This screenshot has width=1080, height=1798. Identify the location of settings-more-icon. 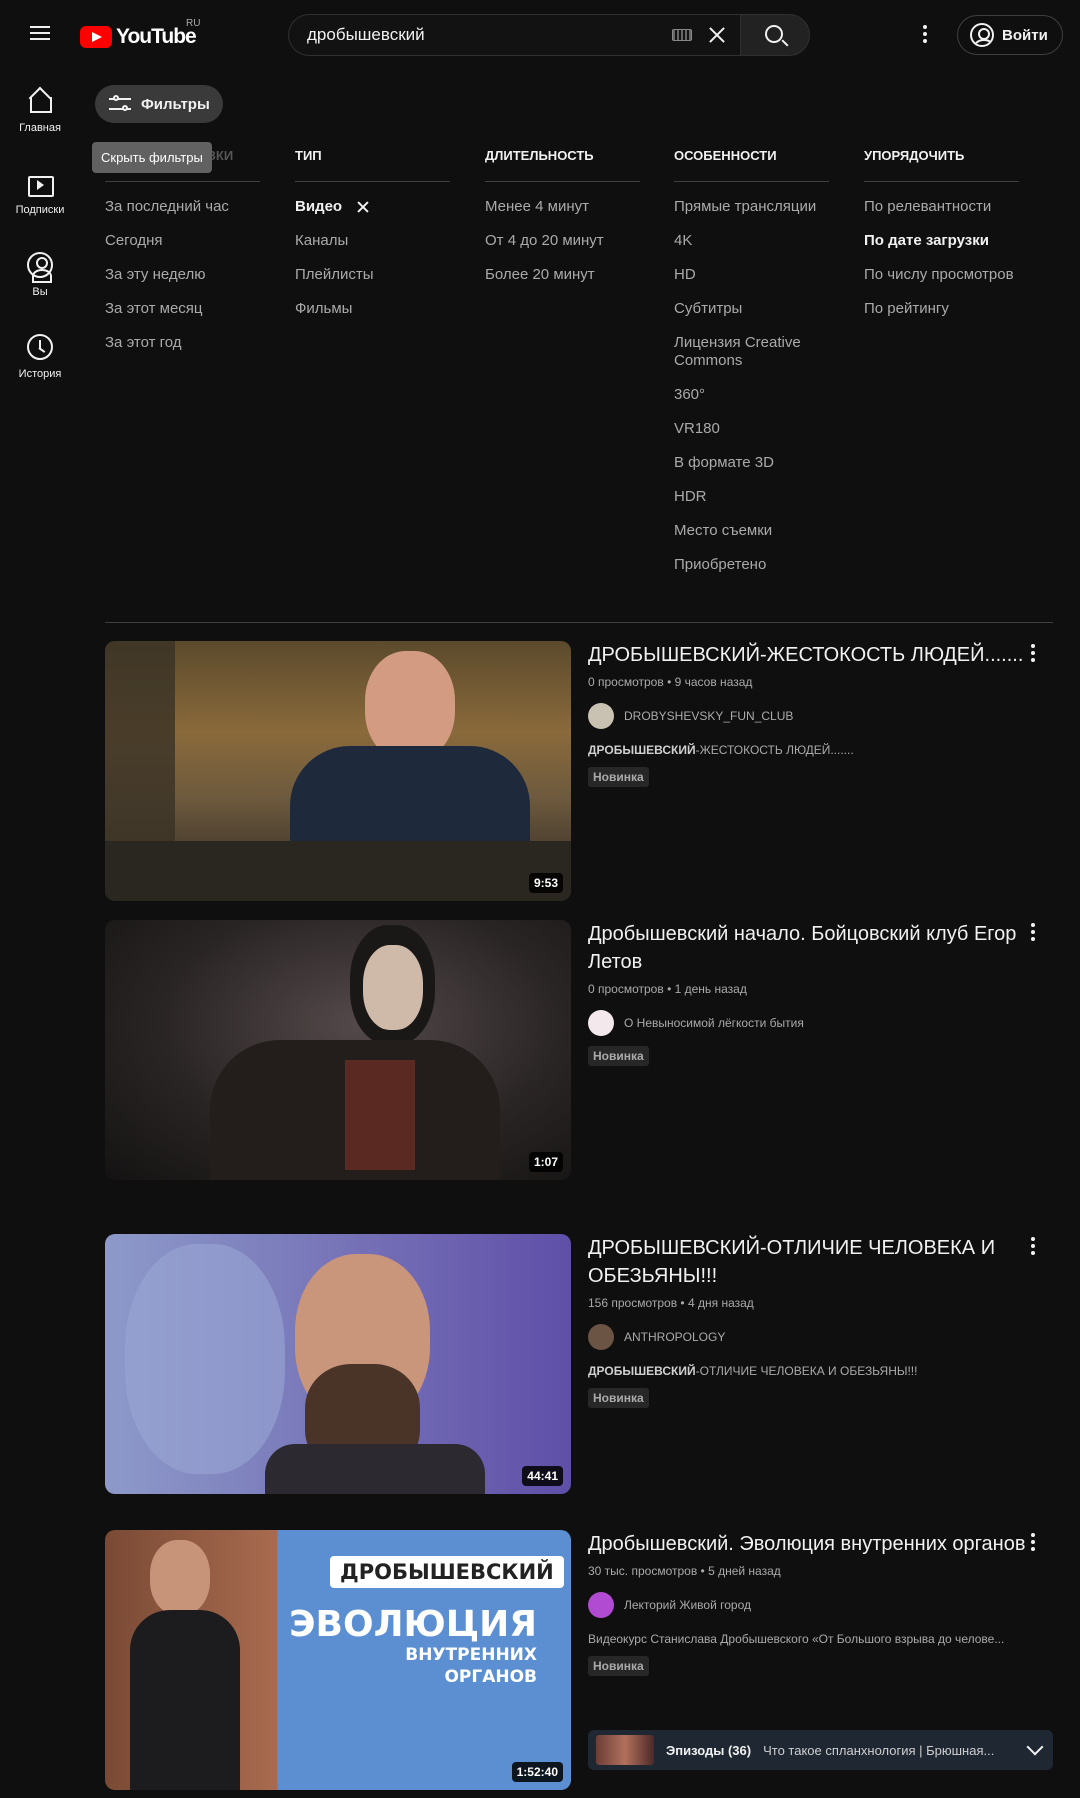
(925, 36).